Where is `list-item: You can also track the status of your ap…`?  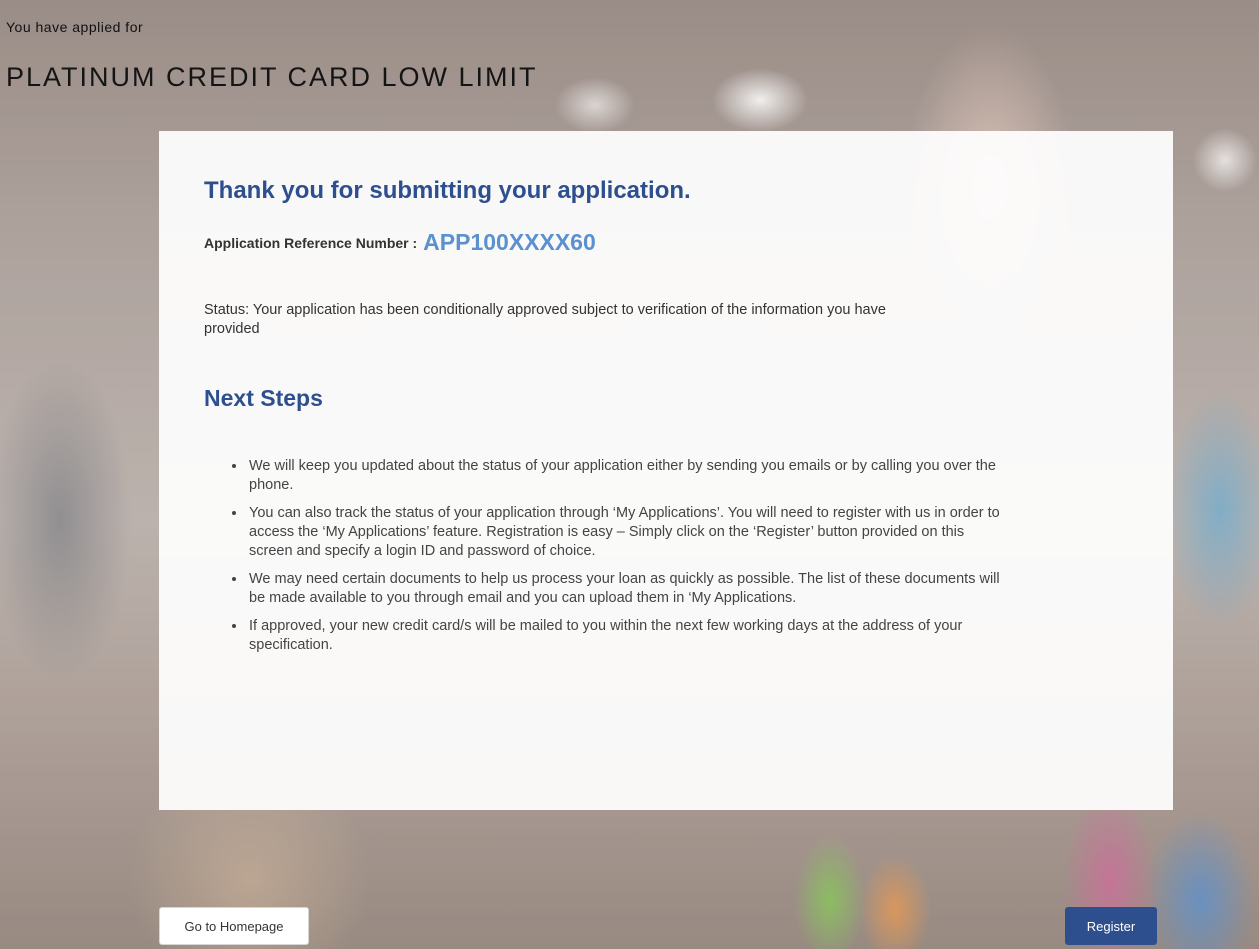
list-item: You can also track the status of your ap… is located at coordinates (627, 532).